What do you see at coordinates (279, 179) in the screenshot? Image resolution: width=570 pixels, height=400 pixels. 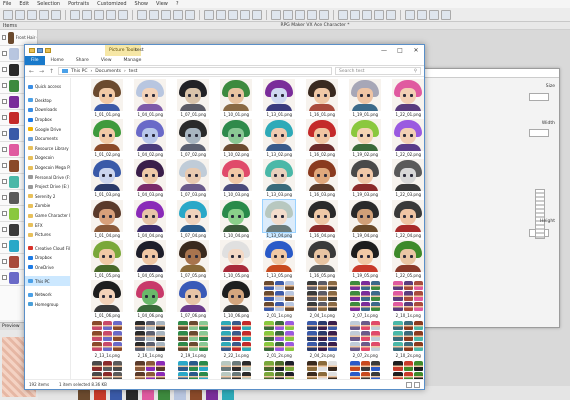 I see `file-tile: 1_13_03.png` at bounding box center [279, 179].